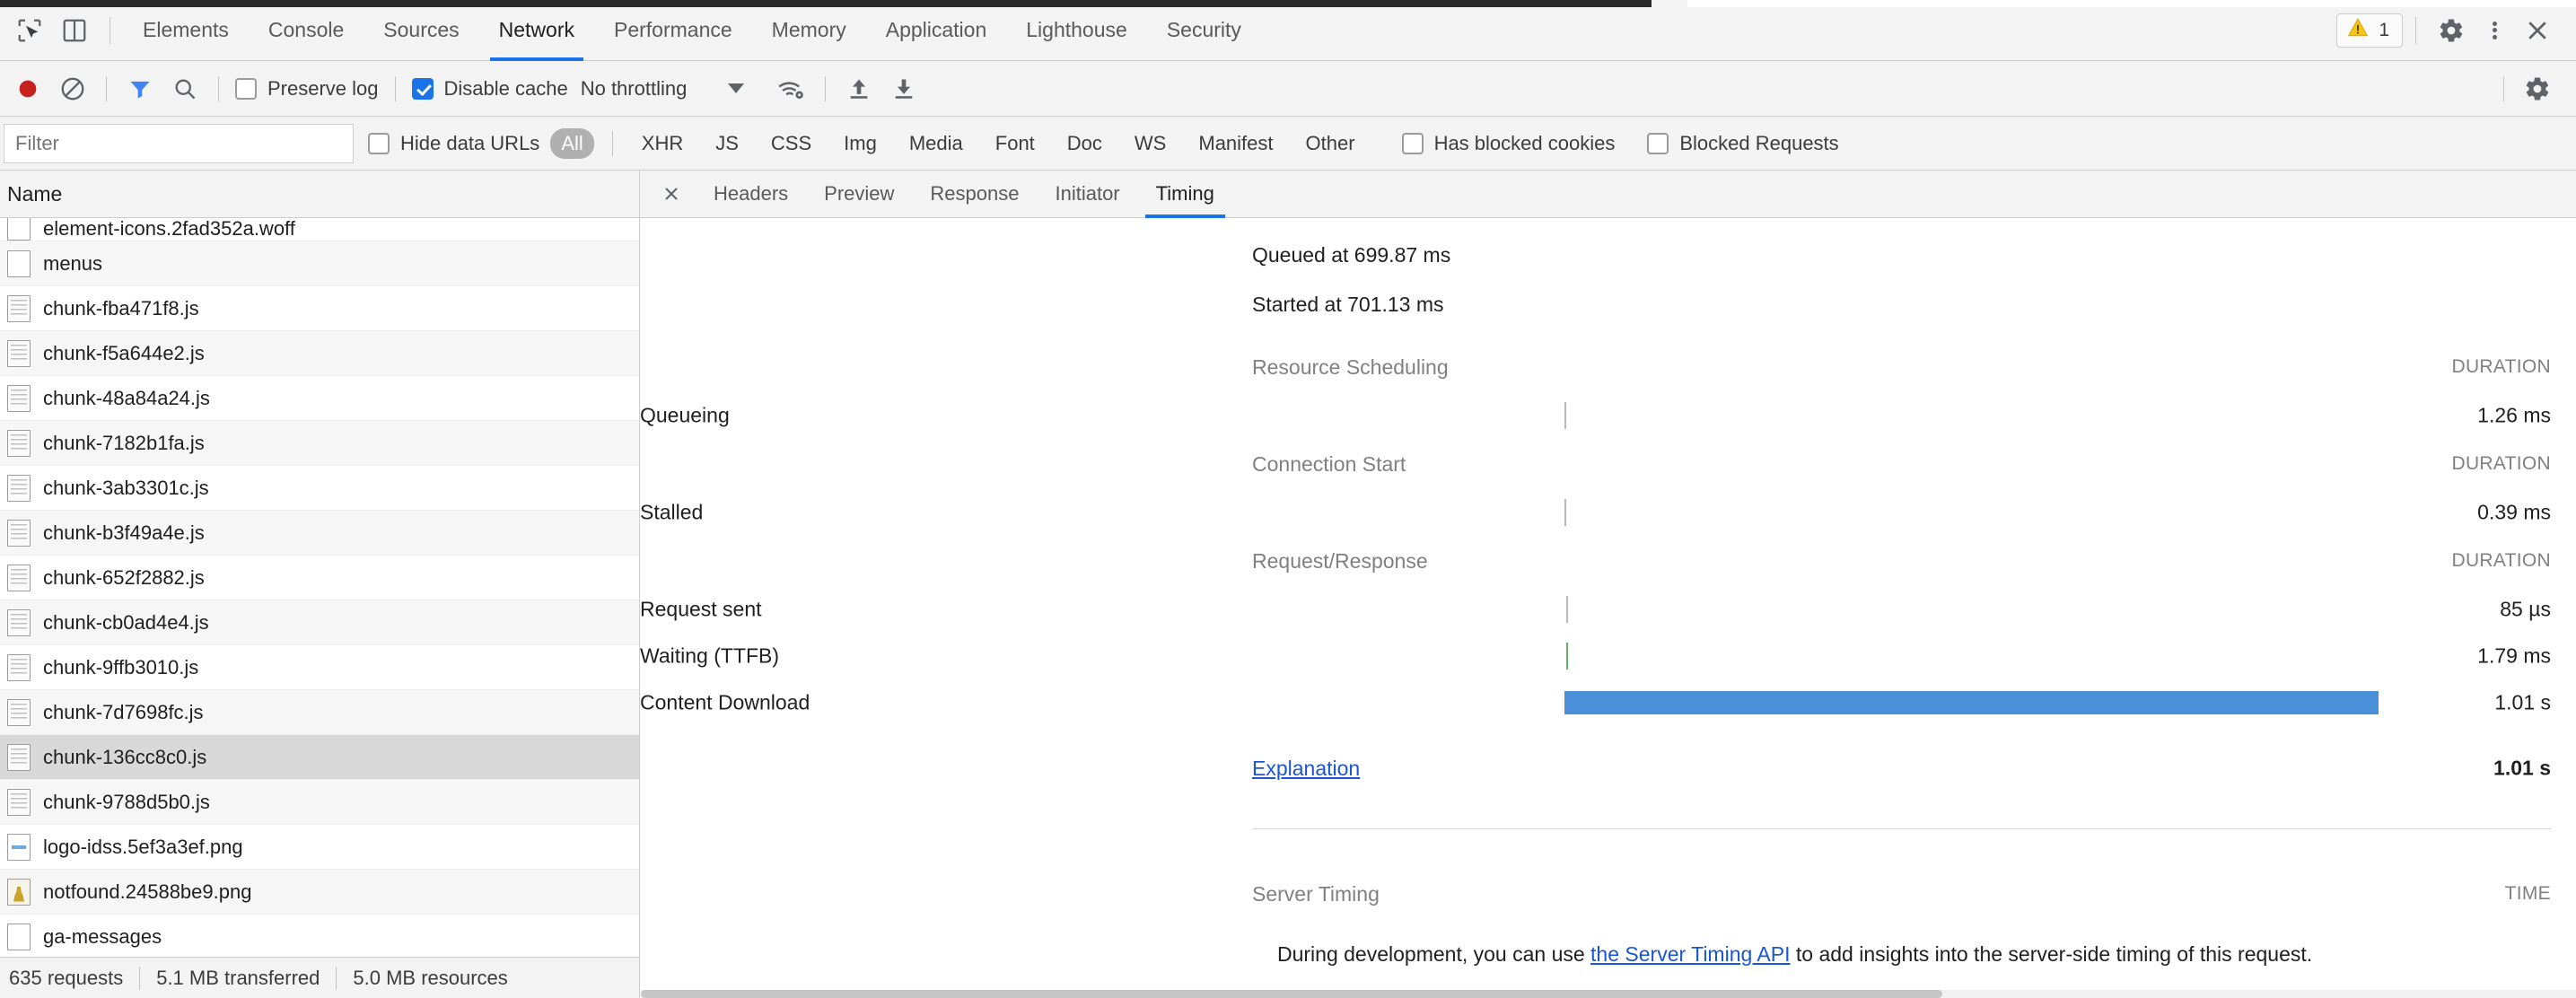 Image resolution: width=2576 pixels, height=998 pixels. I want to click on hide-data-urls-checkbox: Hide data URLs, so click(454, 143).